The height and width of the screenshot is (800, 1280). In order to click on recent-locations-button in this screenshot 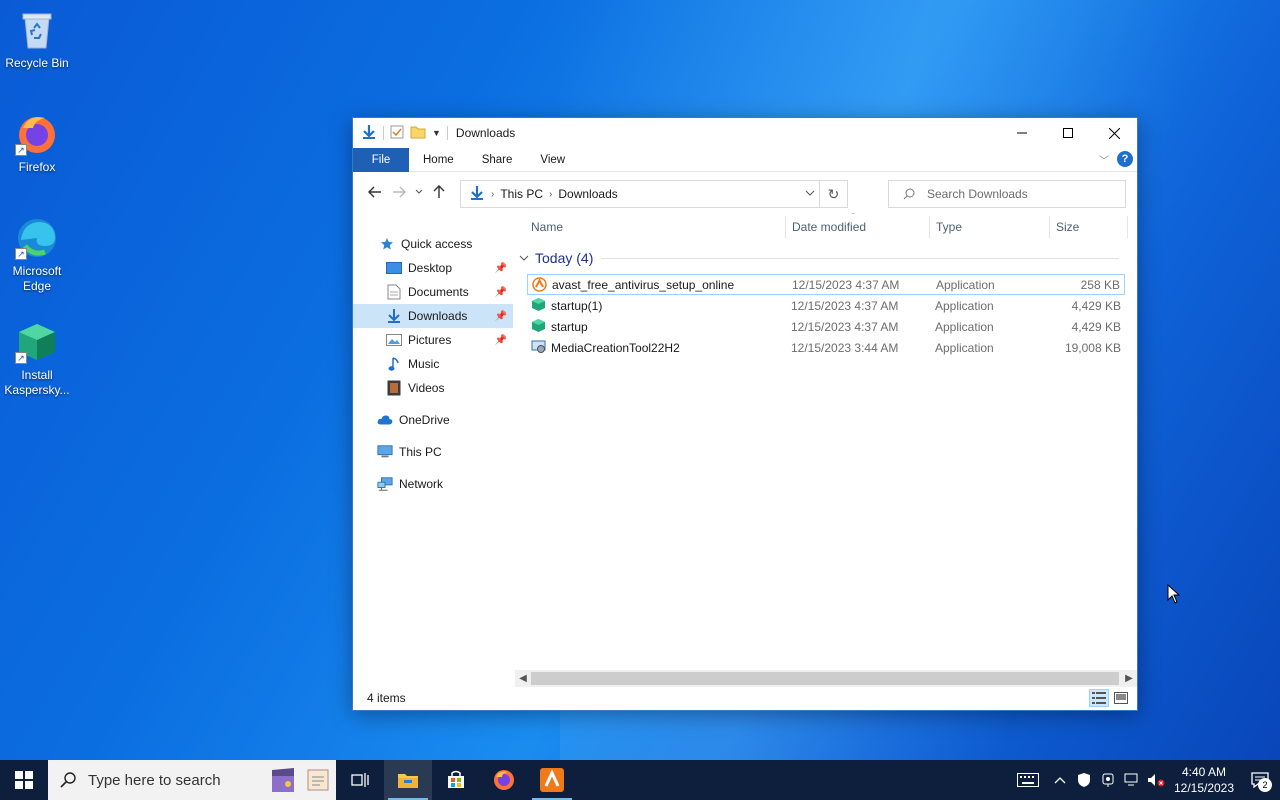, I will do `click(419, 192)`.